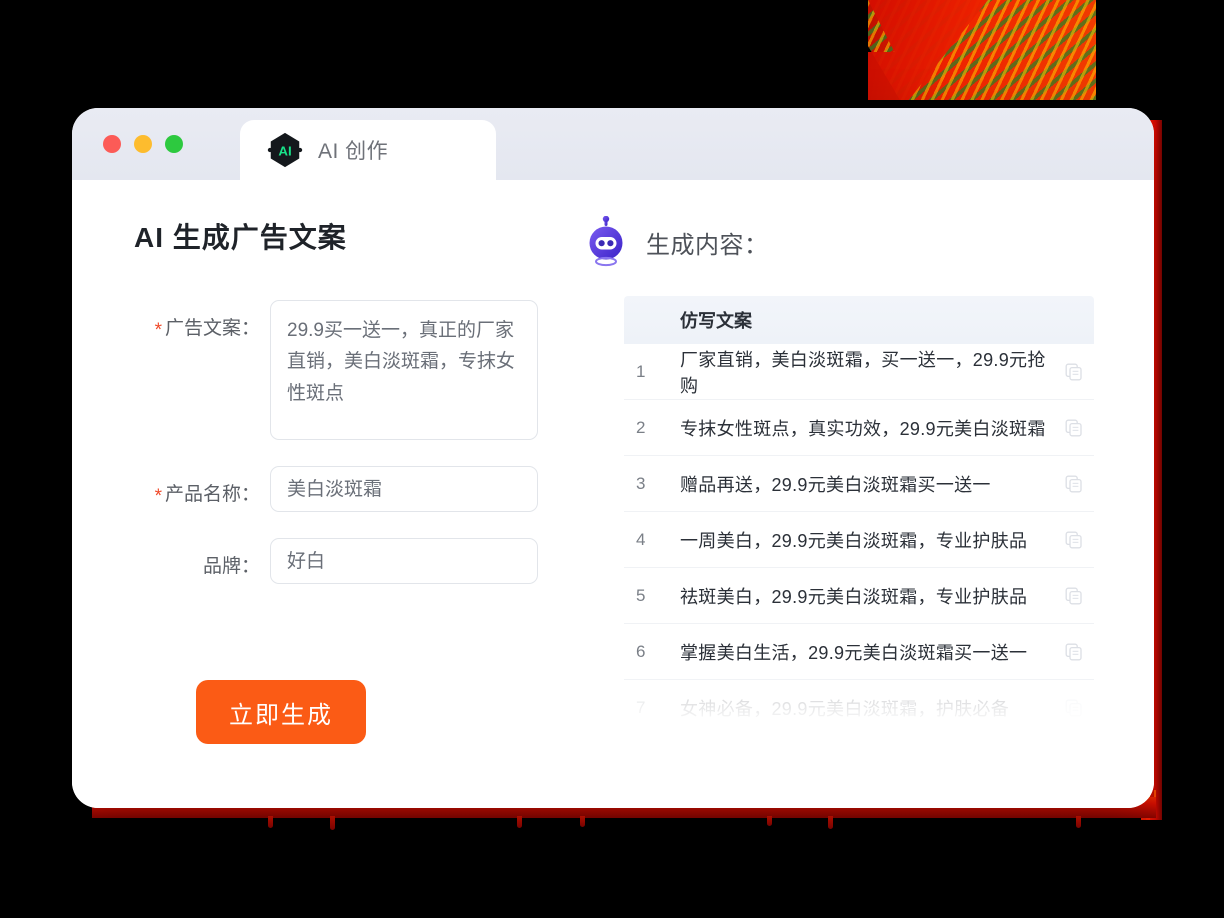  Describe the element at coordinates (845, 708) in the screenshot. I see `row-text: 女神必备，29.9元美白淡斑霜，护肤必备` at that location.